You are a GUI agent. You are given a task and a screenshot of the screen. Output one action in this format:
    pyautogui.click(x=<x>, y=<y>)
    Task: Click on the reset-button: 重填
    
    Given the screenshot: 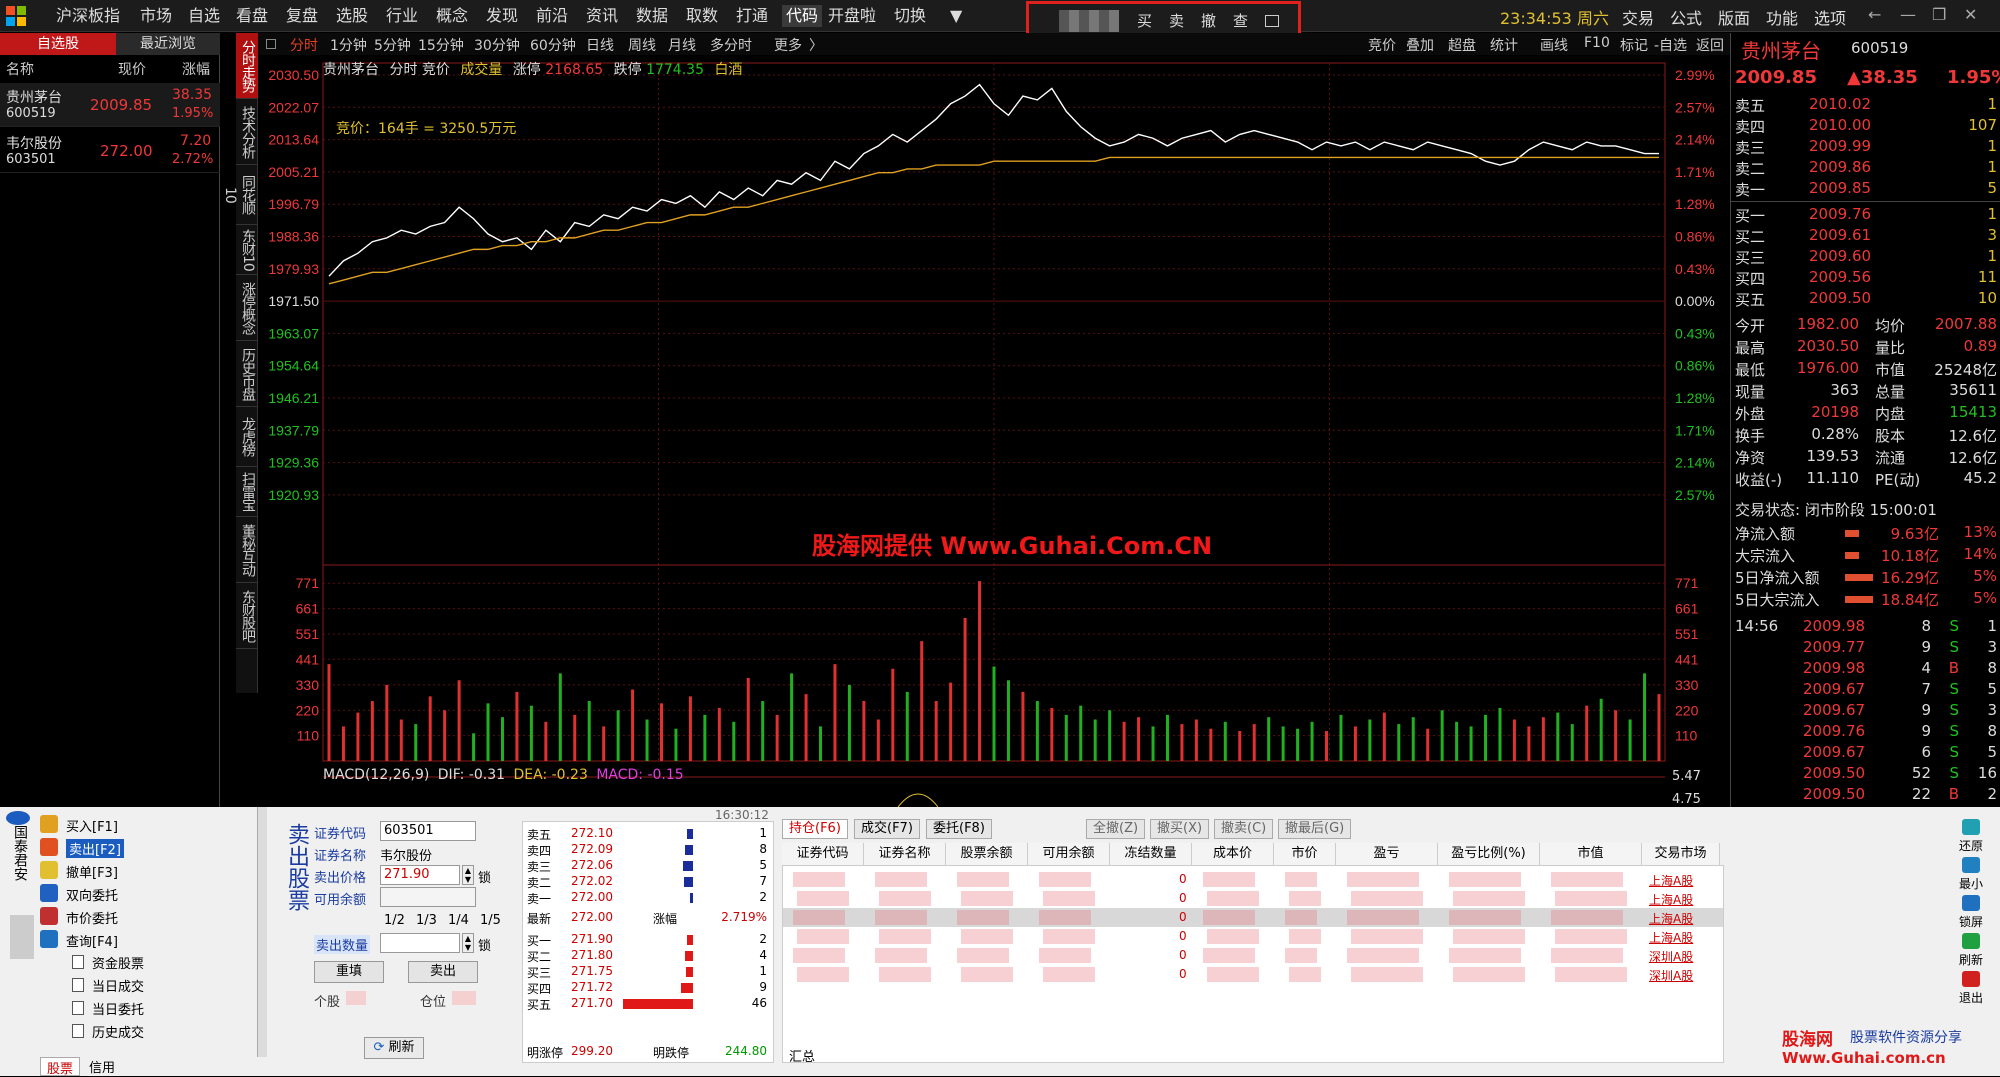 What is the action you would take?
    pyautogui.click(x=349, y=972)
    